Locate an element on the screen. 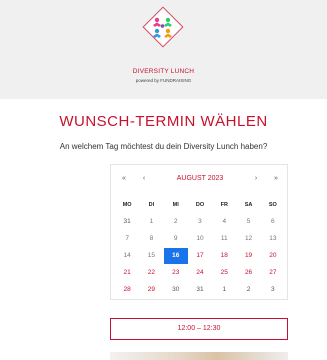 The height and width of the screenshot is (360, 327). calendar-day: 20 is located at coordinates (273, 256).